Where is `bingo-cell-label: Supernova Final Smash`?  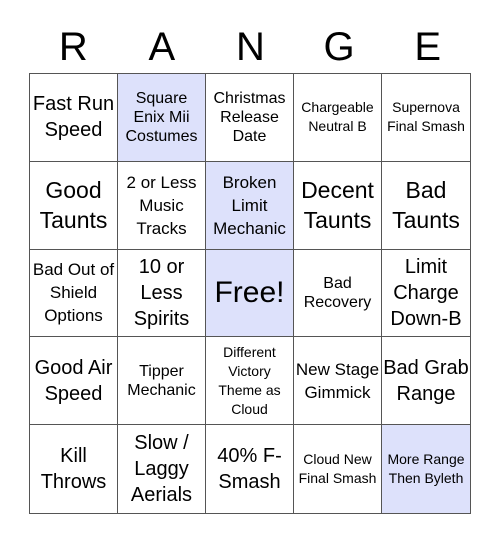
bingo-cell-label: Supernova Final Smash is located at coordinates (426, 117).